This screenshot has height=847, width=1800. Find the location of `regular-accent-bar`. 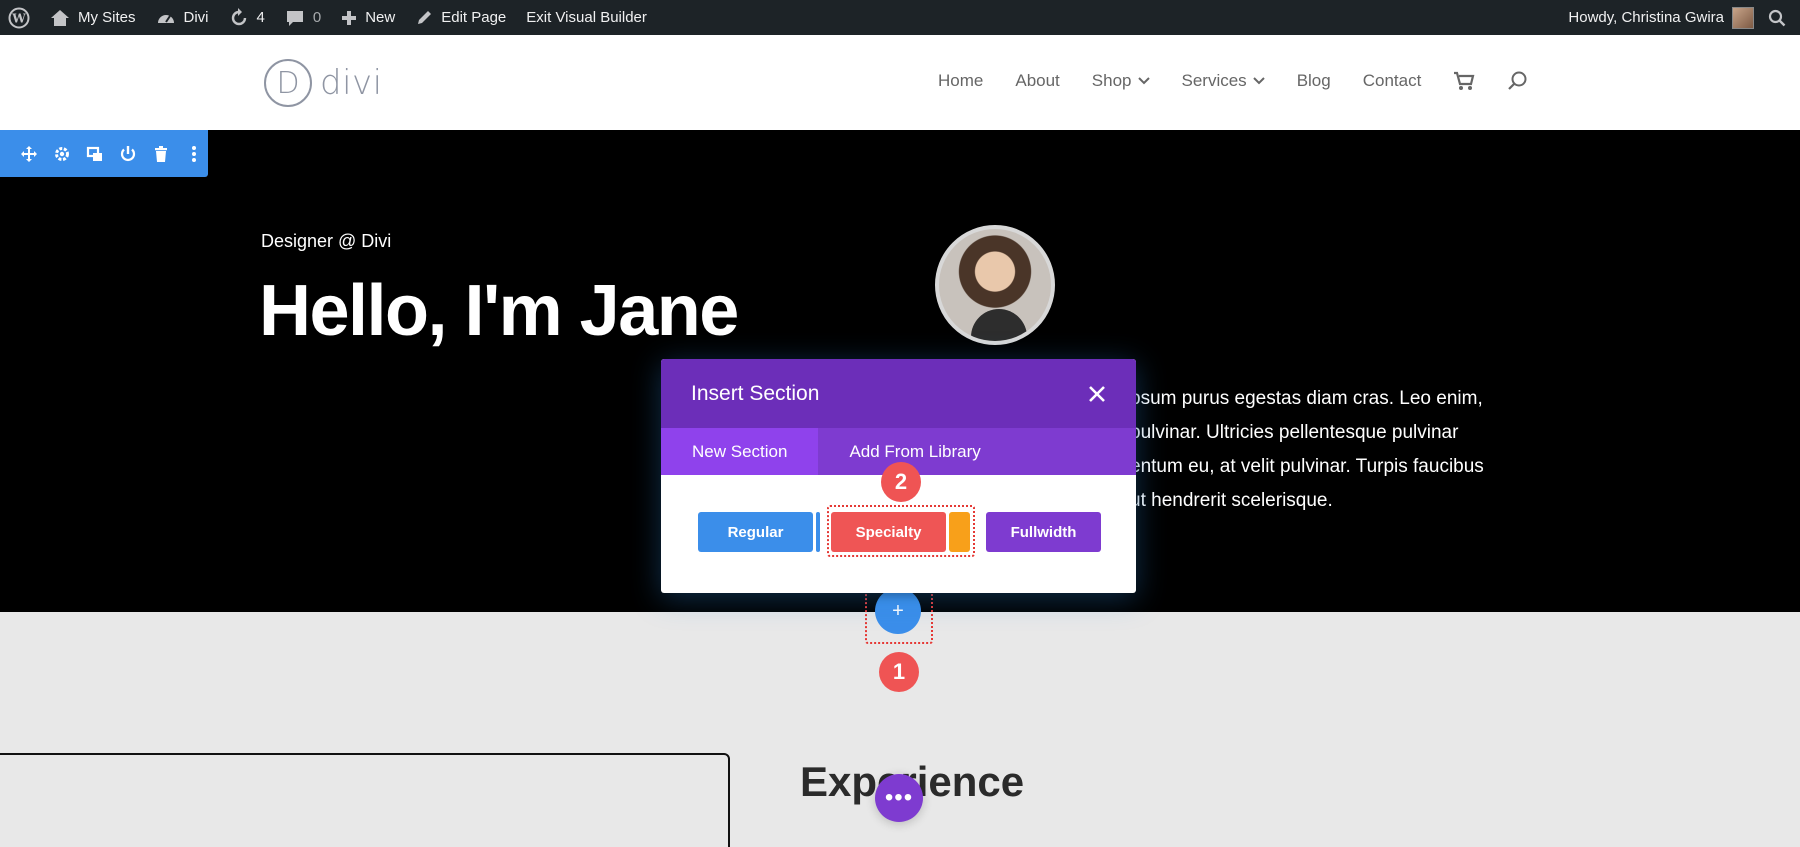

regular-accent-bar is located at coordinates (818, 532).